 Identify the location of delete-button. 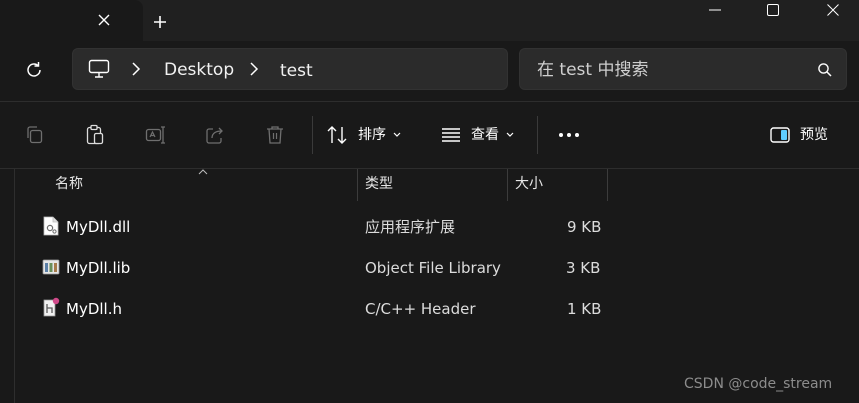
(275, 135).